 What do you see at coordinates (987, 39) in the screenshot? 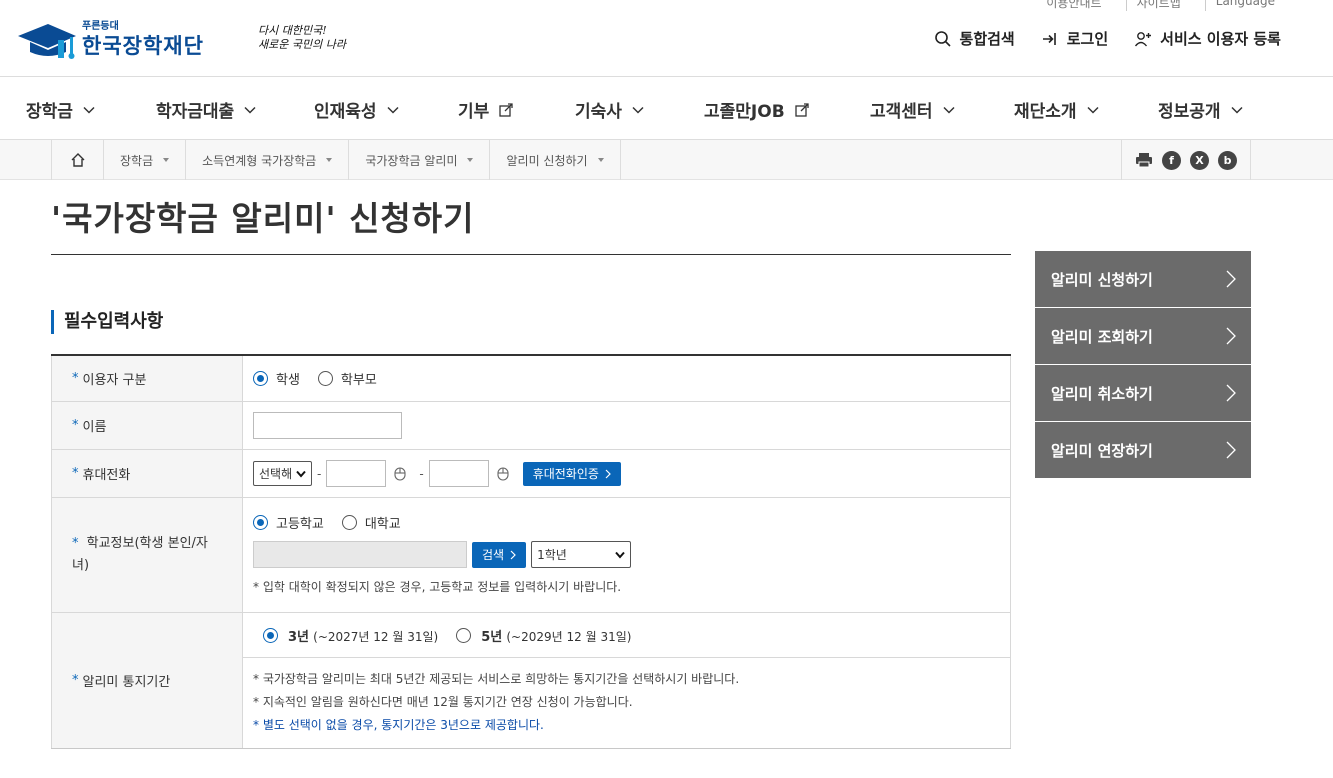
I see `search-label: 통합검색` at bounding box center [987, 39].